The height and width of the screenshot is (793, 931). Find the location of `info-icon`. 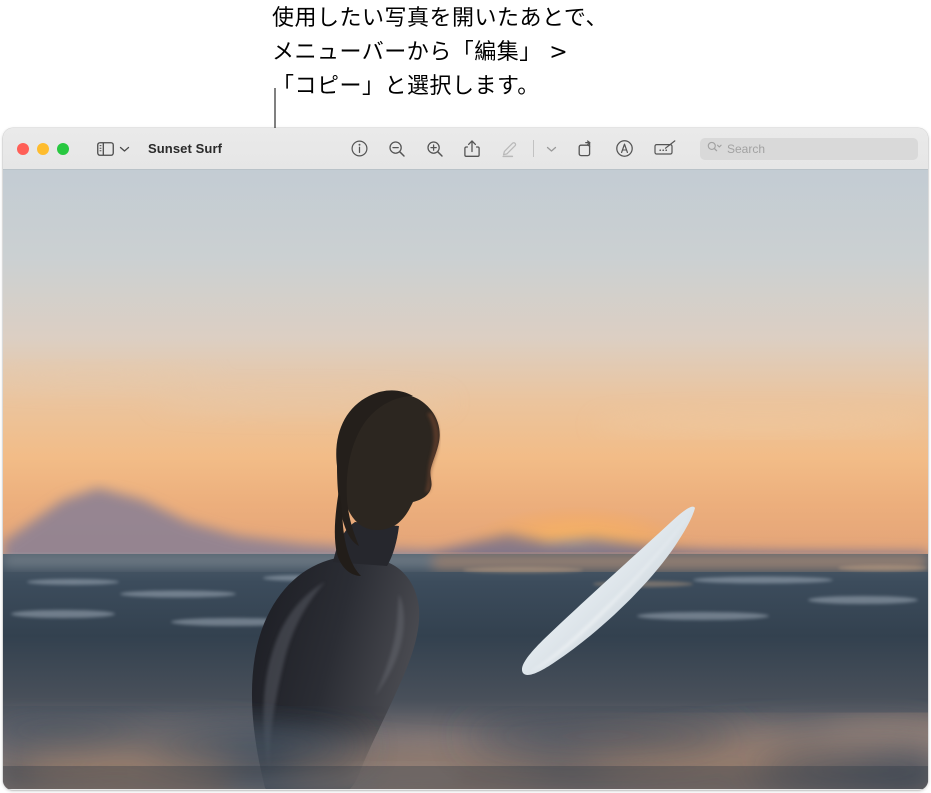

info-icon is located at coordinates (359, 148).